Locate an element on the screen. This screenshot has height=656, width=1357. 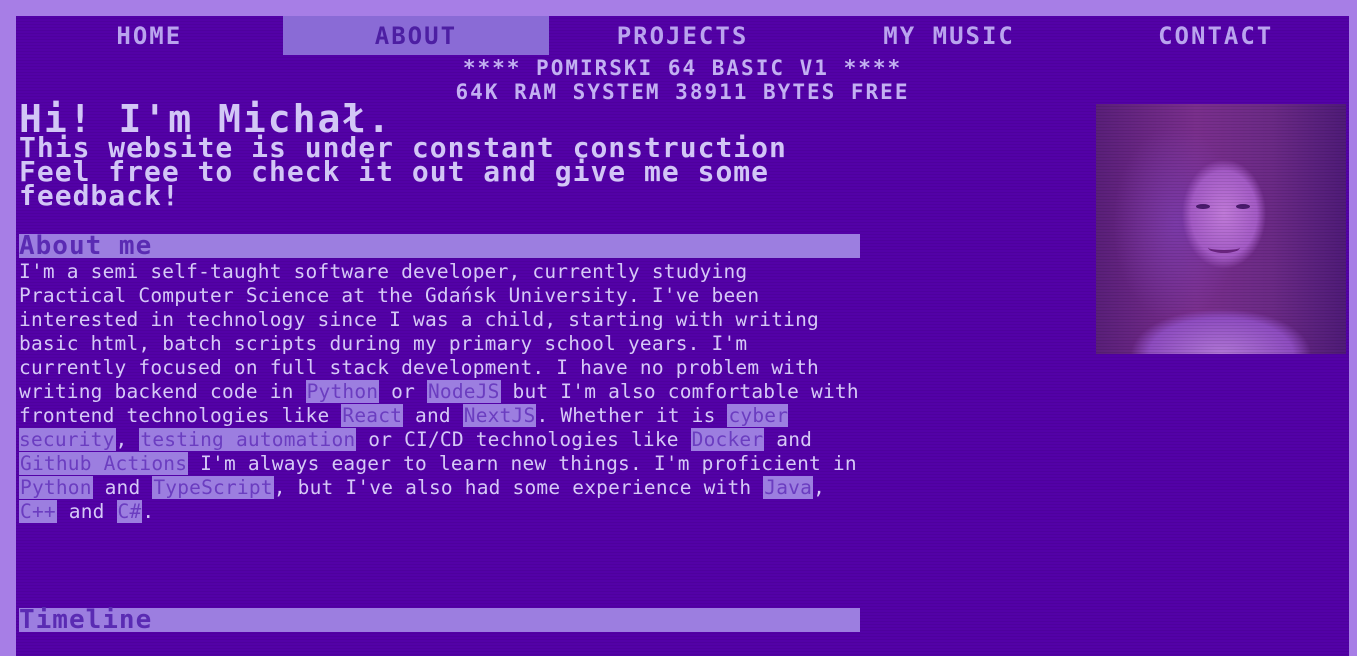
photo-eye-right is located at coordinates (1243, 206).